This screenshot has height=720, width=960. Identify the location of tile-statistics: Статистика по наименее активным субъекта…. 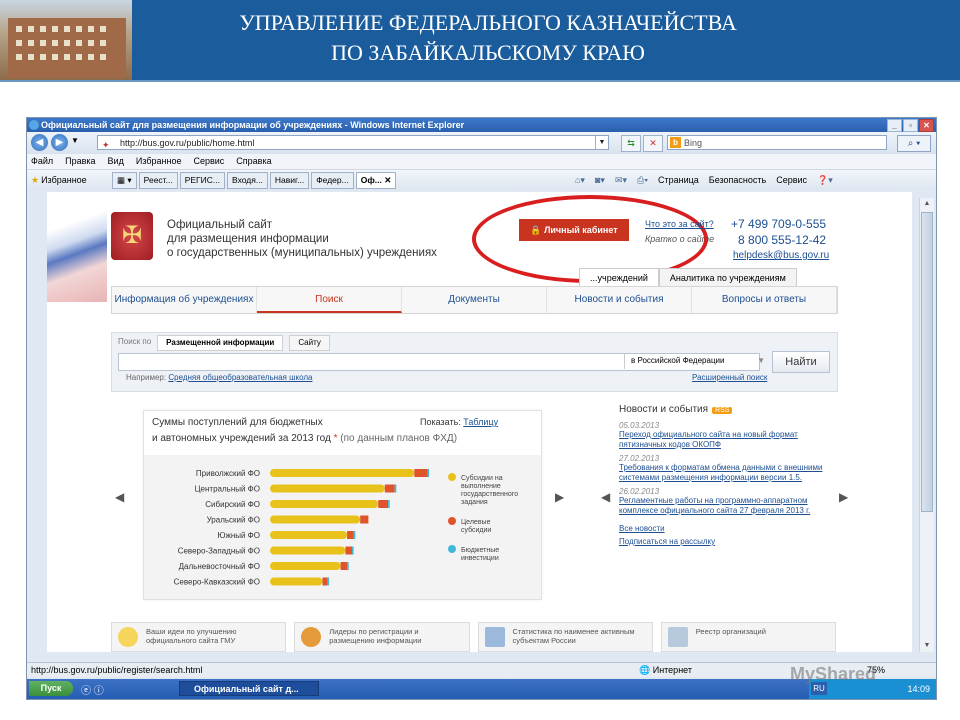
(565, 637).